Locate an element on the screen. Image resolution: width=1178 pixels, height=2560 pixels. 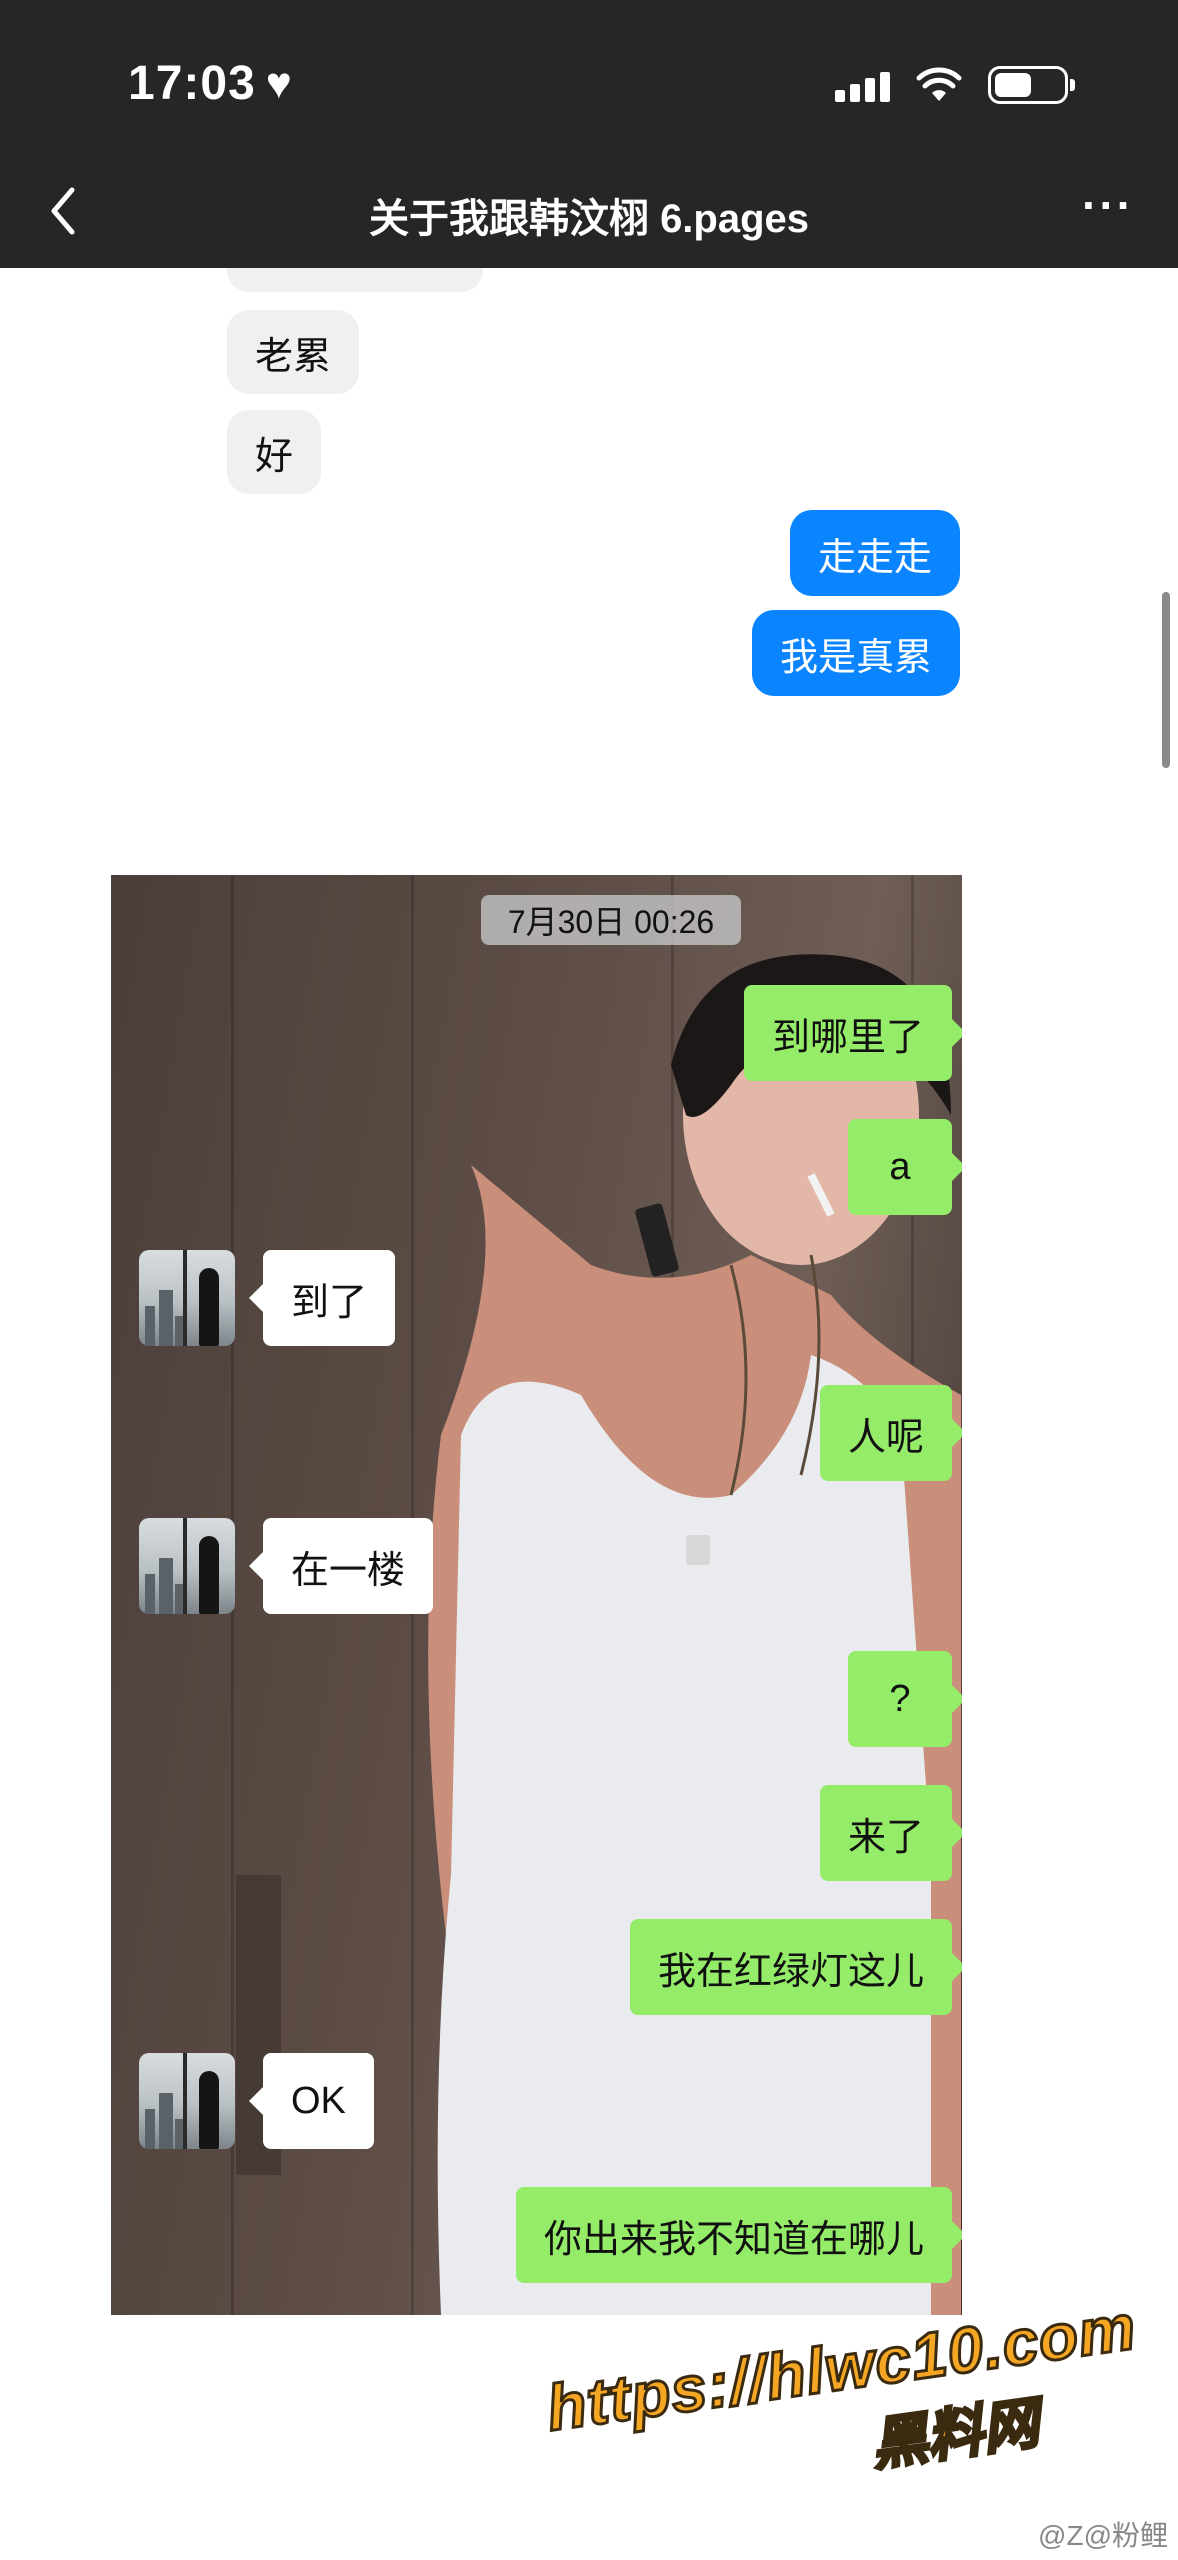
chat-message-sent: 到哪里了 is located at coordinates (852, 1033).